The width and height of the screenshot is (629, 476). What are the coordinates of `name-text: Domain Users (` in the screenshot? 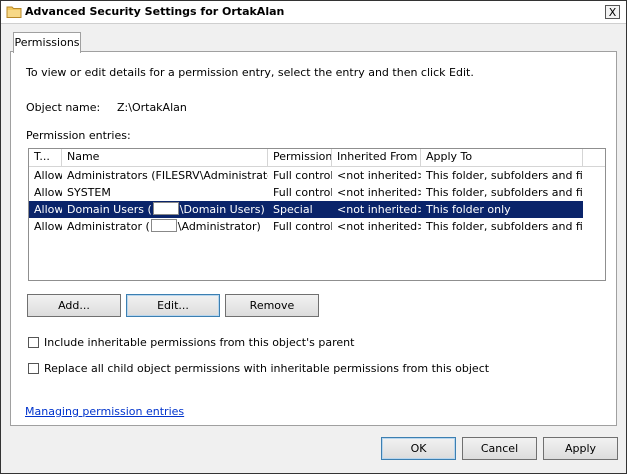 It's located at (109, 209).